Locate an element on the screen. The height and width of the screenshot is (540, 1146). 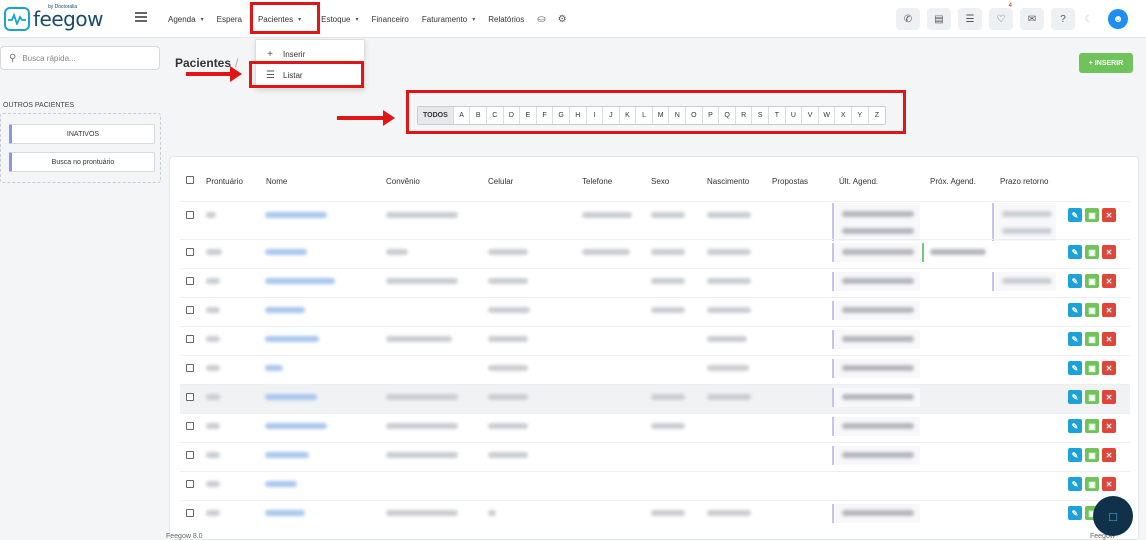
feegow-logo: feegow by Doctoralia is located at coordinates (53, 17).